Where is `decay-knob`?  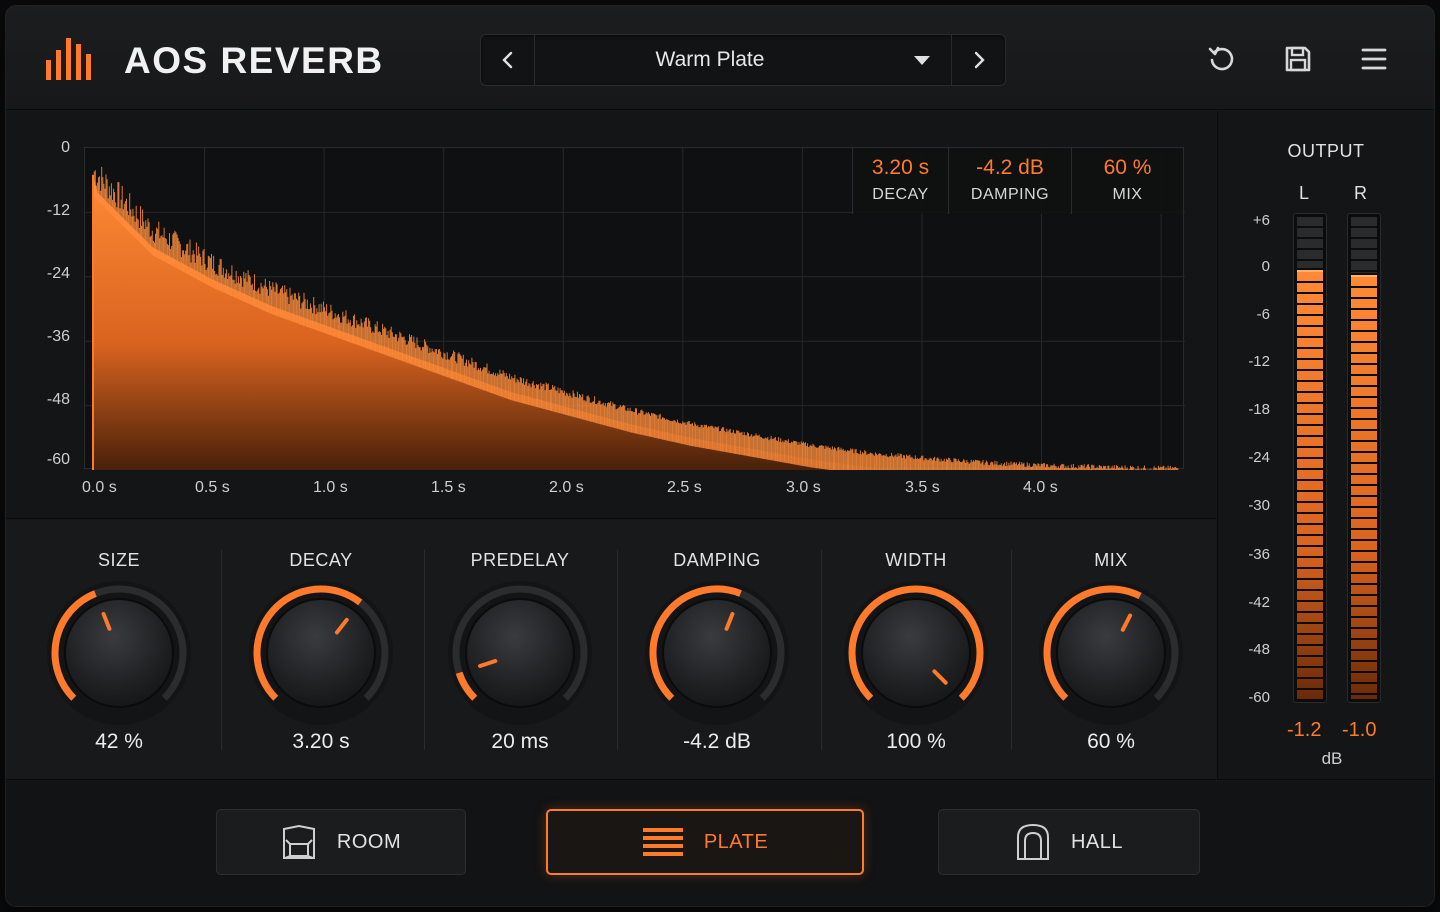
decay-knob is located at coordinates (321, 653).